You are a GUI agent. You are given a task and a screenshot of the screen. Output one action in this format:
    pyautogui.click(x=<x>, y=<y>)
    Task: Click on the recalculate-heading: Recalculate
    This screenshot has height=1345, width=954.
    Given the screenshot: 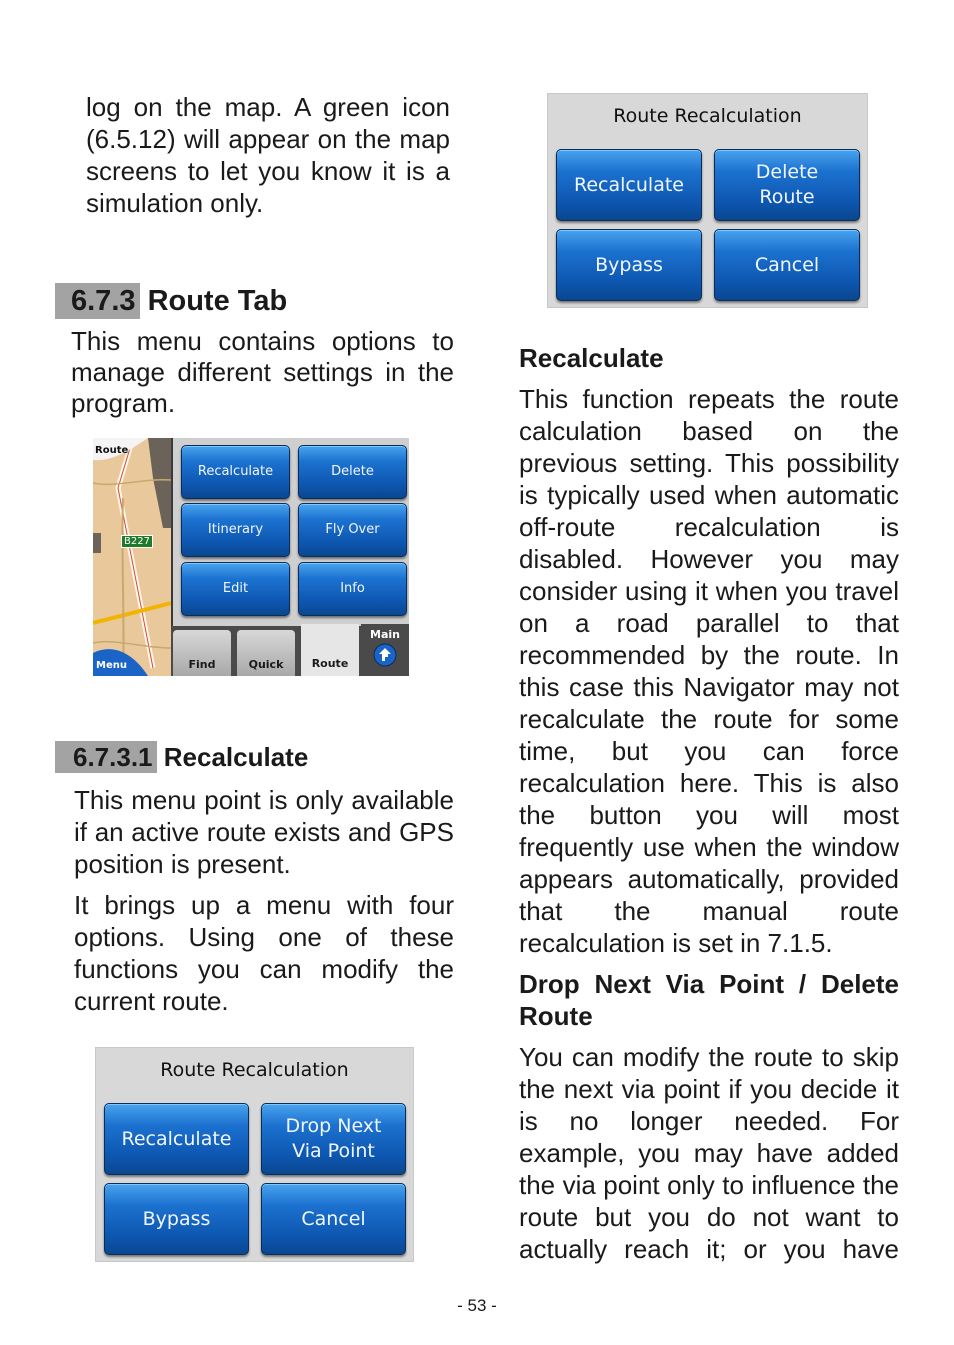 What is the action you would take?
    pyautogui.click(x=591, y=358)
    